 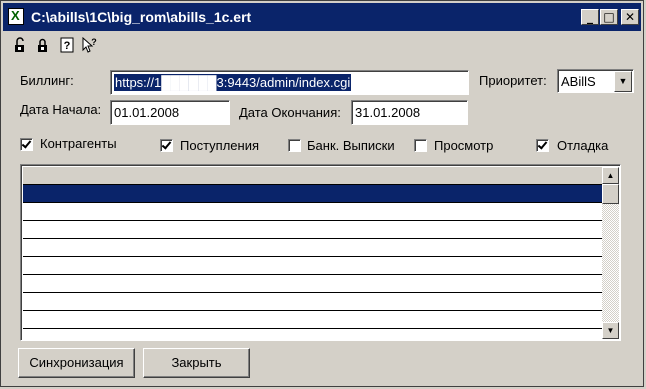 What do you see at coordinates (141, 17) in the screenshot?
I see `window-title: C:\abills\1C\big_rom\abills_1c.ert` at bounding box center [141, 17].